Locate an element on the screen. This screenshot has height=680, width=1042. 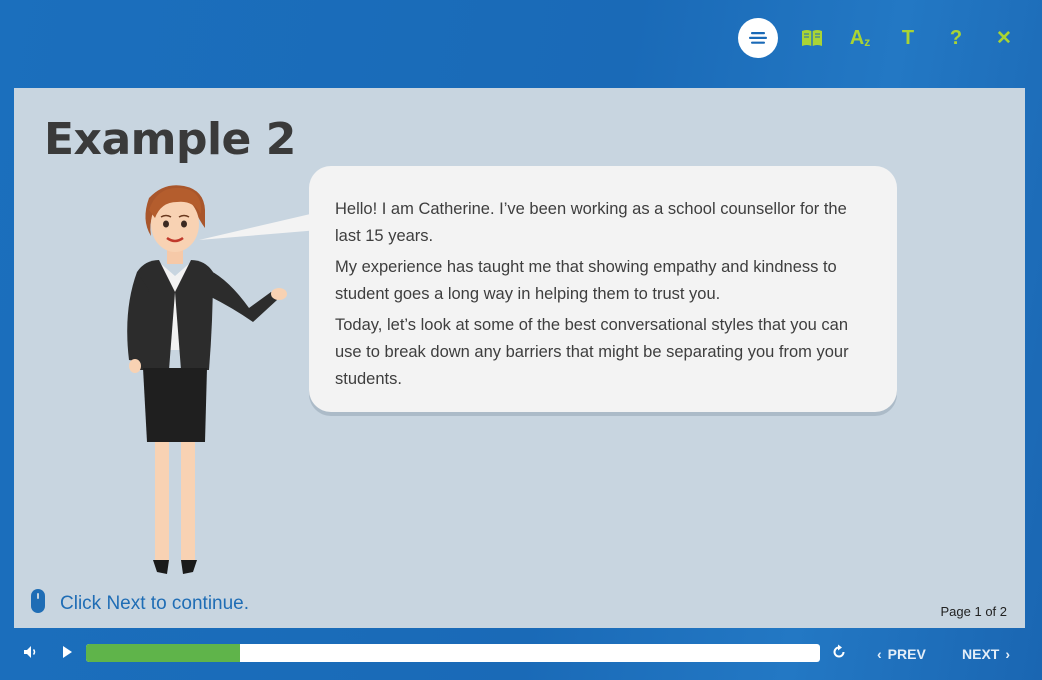
page-indicator: Page 1 of 2 is located at coordinates (974, 611).